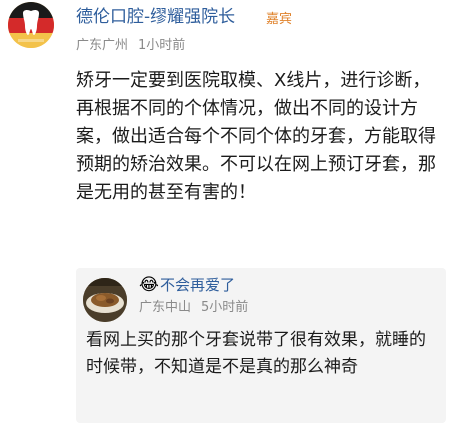  What do you see at coordinates (102, 45) in the screenshot?
I see `comment-location: 广东广州` at bounding box center [102, 45].